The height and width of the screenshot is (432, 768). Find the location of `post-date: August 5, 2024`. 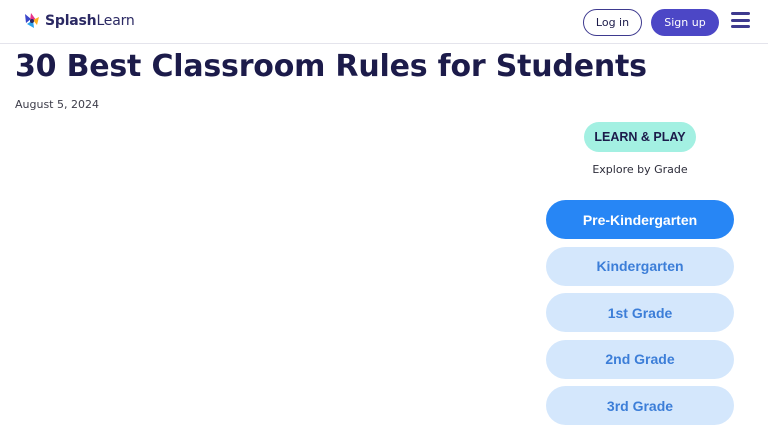

post-date: August 5, 2024 is located at coordinates (57, 104).